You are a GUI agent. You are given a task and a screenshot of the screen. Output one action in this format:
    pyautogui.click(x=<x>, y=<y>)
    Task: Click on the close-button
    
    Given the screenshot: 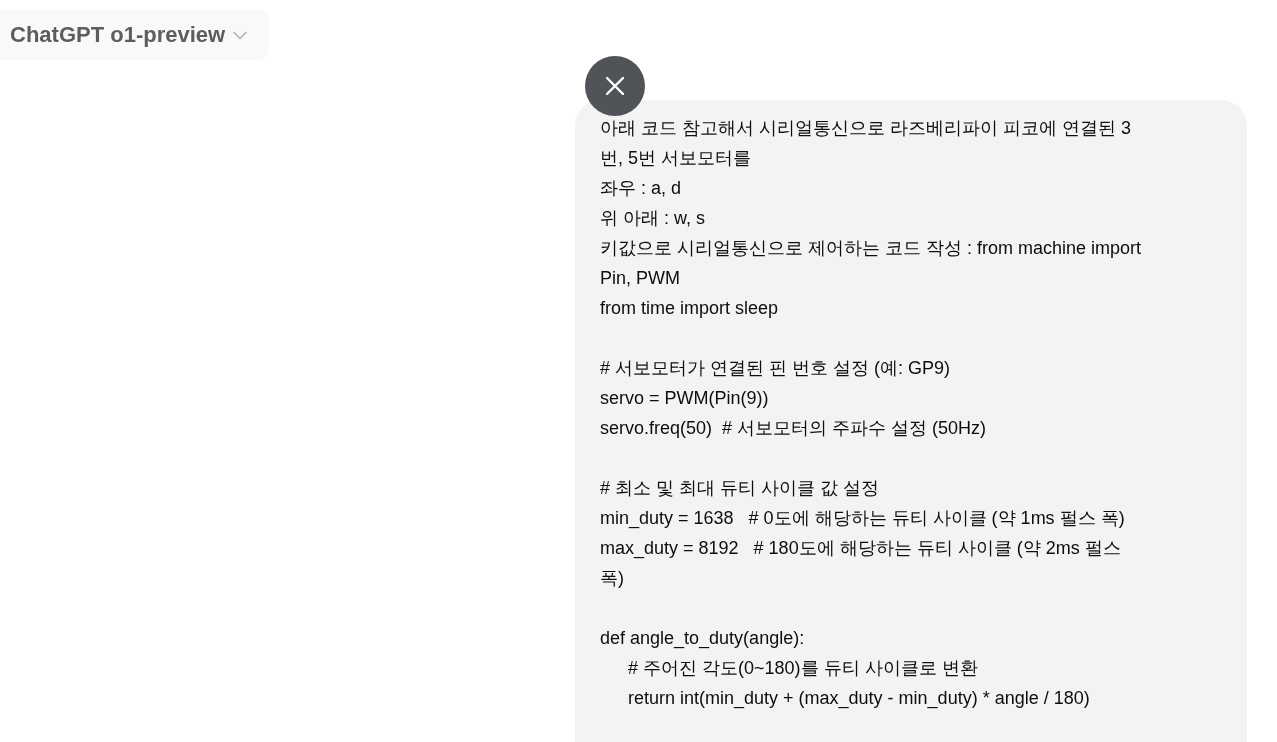 What is the action you would take?
    pyautogui.click(x=615, y=86)
    